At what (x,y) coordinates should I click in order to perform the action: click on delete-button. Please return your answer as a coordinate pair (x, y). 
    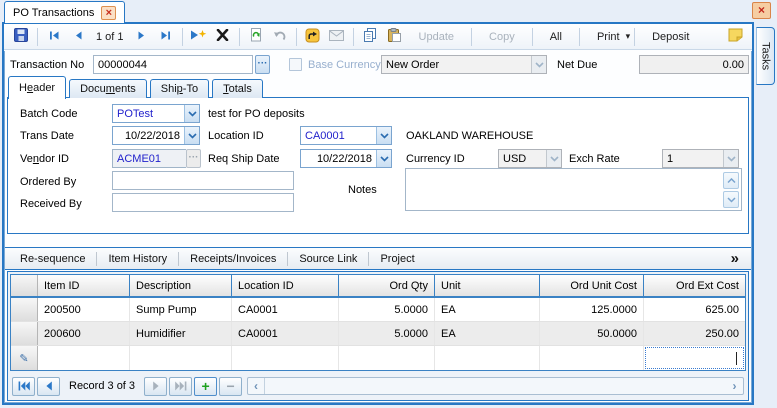
    Looking at the image, I should click on (223, 37).